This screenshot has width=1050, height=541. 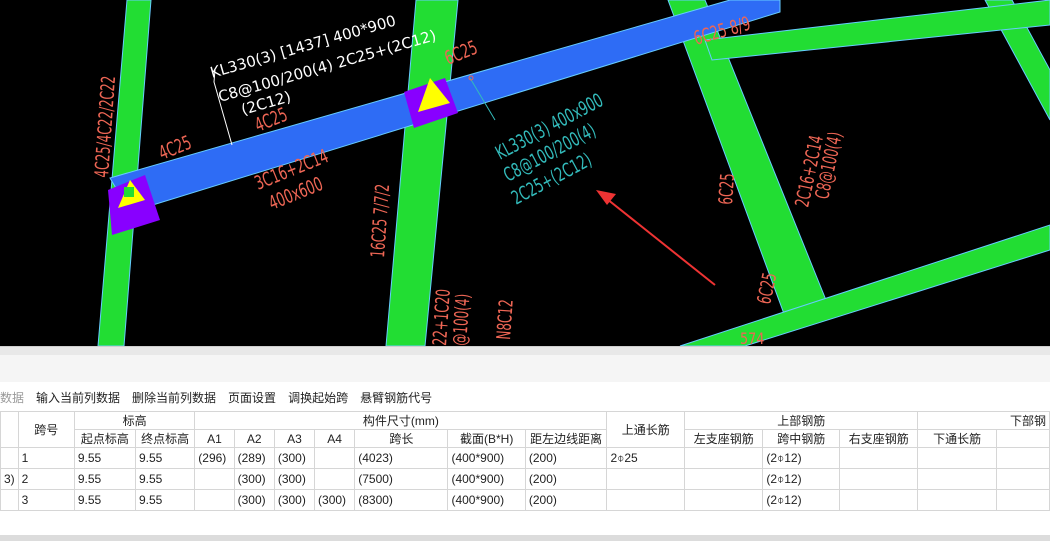 What do you see at coordinates (214, 438) in the screenshot?
I see `header-a1: A1` at bounding box center [214, 438].